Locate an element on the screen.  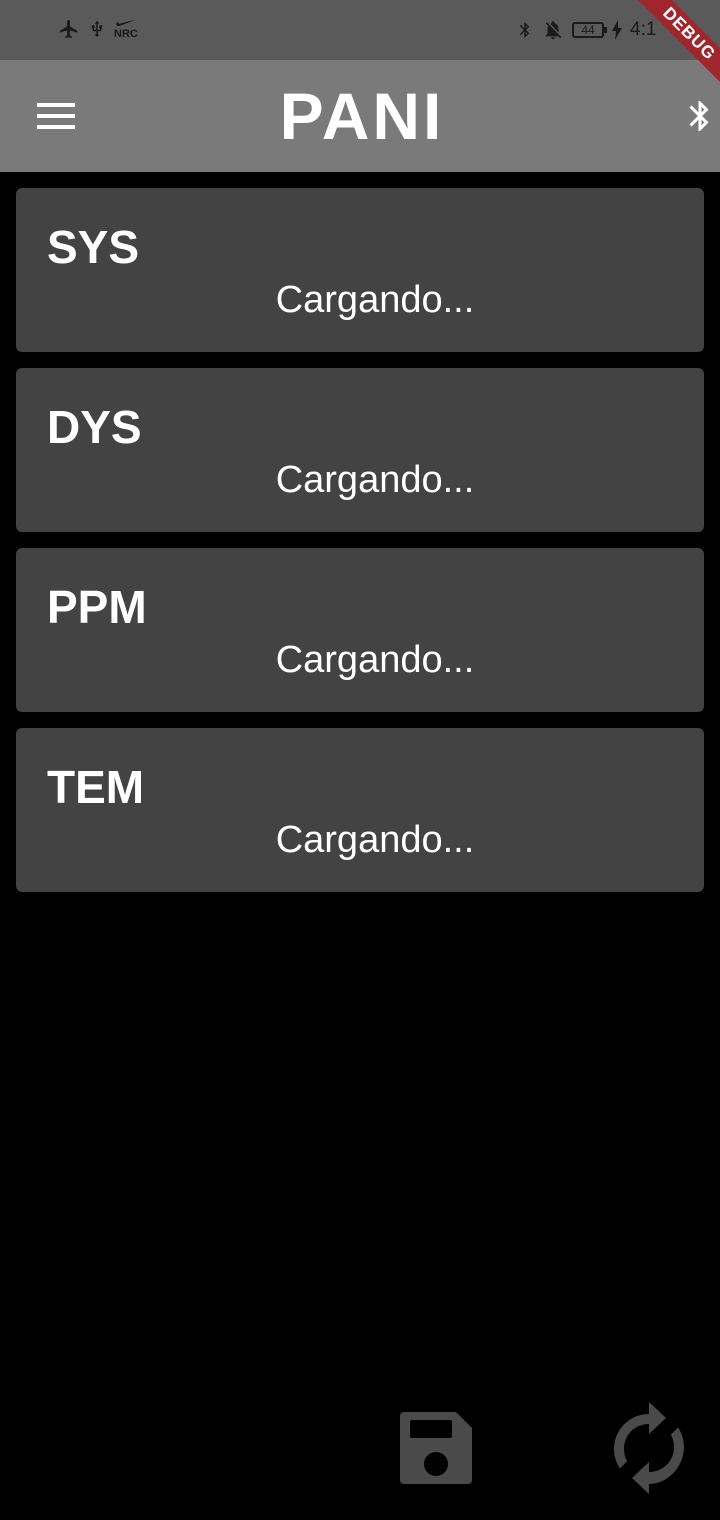
refresh-icon is located at coordinates (649, 1448).